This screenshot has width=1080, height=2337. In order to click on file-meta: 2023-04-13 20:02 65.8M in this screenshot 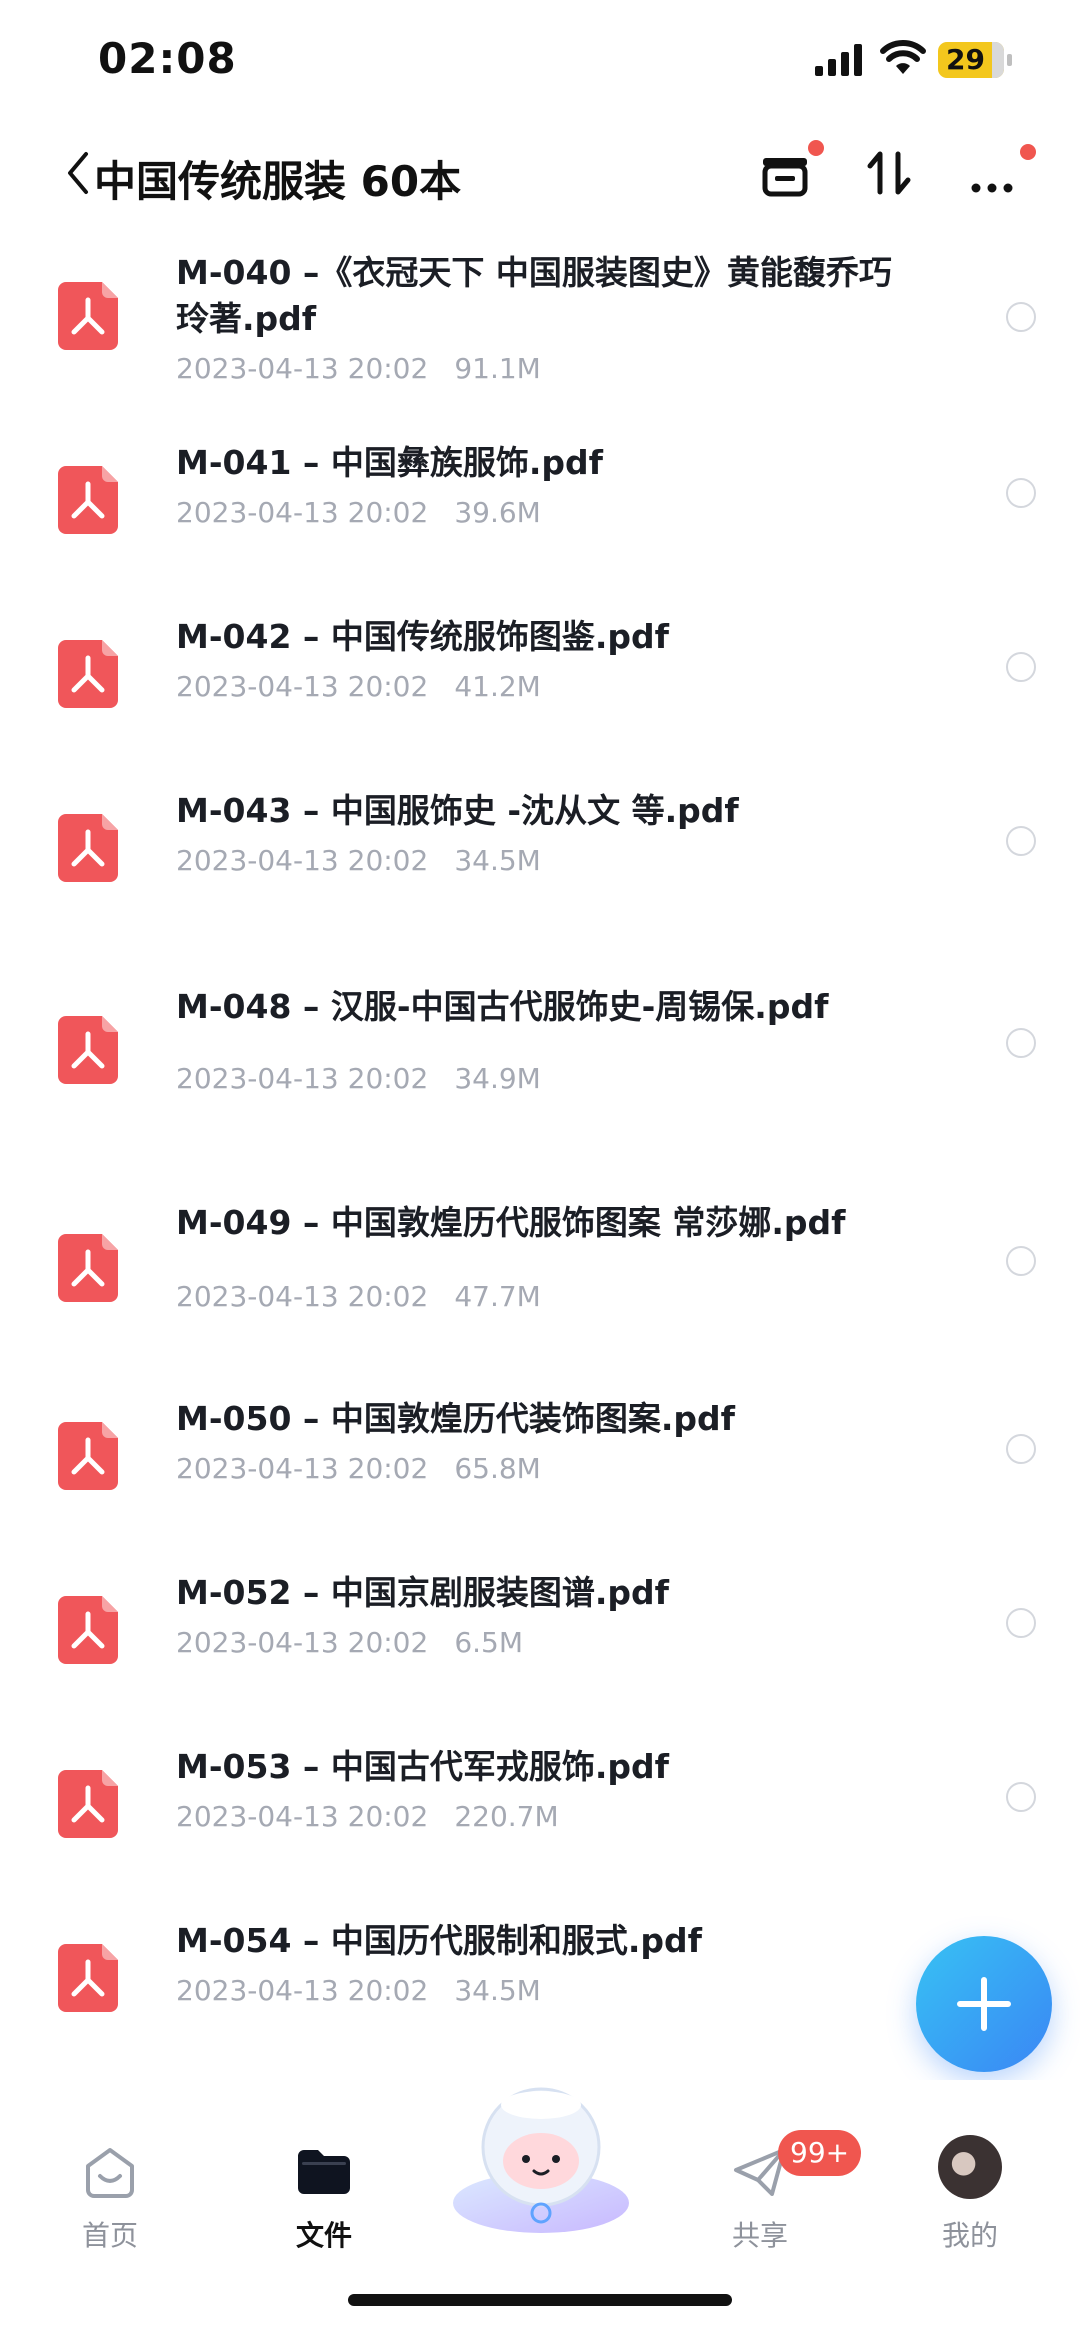, I will do `click(358, 1468)`.